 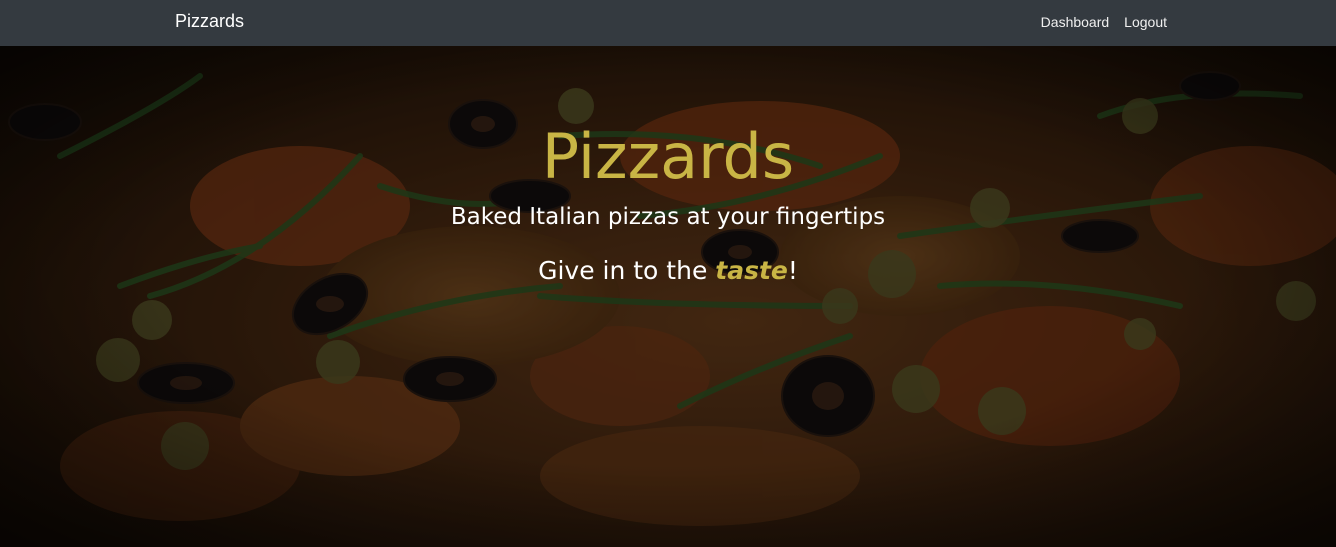 I want to click on tagline-emphasis: taste, so click(x=751, y=270).